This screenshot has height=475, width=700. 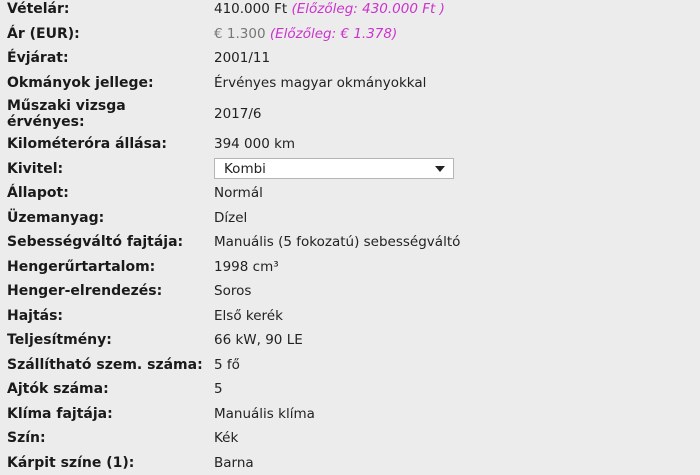 What do you see at coordinates (350, 463) in the screenshot?
I see `spec-row-interior-color: Kárpit színe (1): Barna` at bounding box center [350, 463].